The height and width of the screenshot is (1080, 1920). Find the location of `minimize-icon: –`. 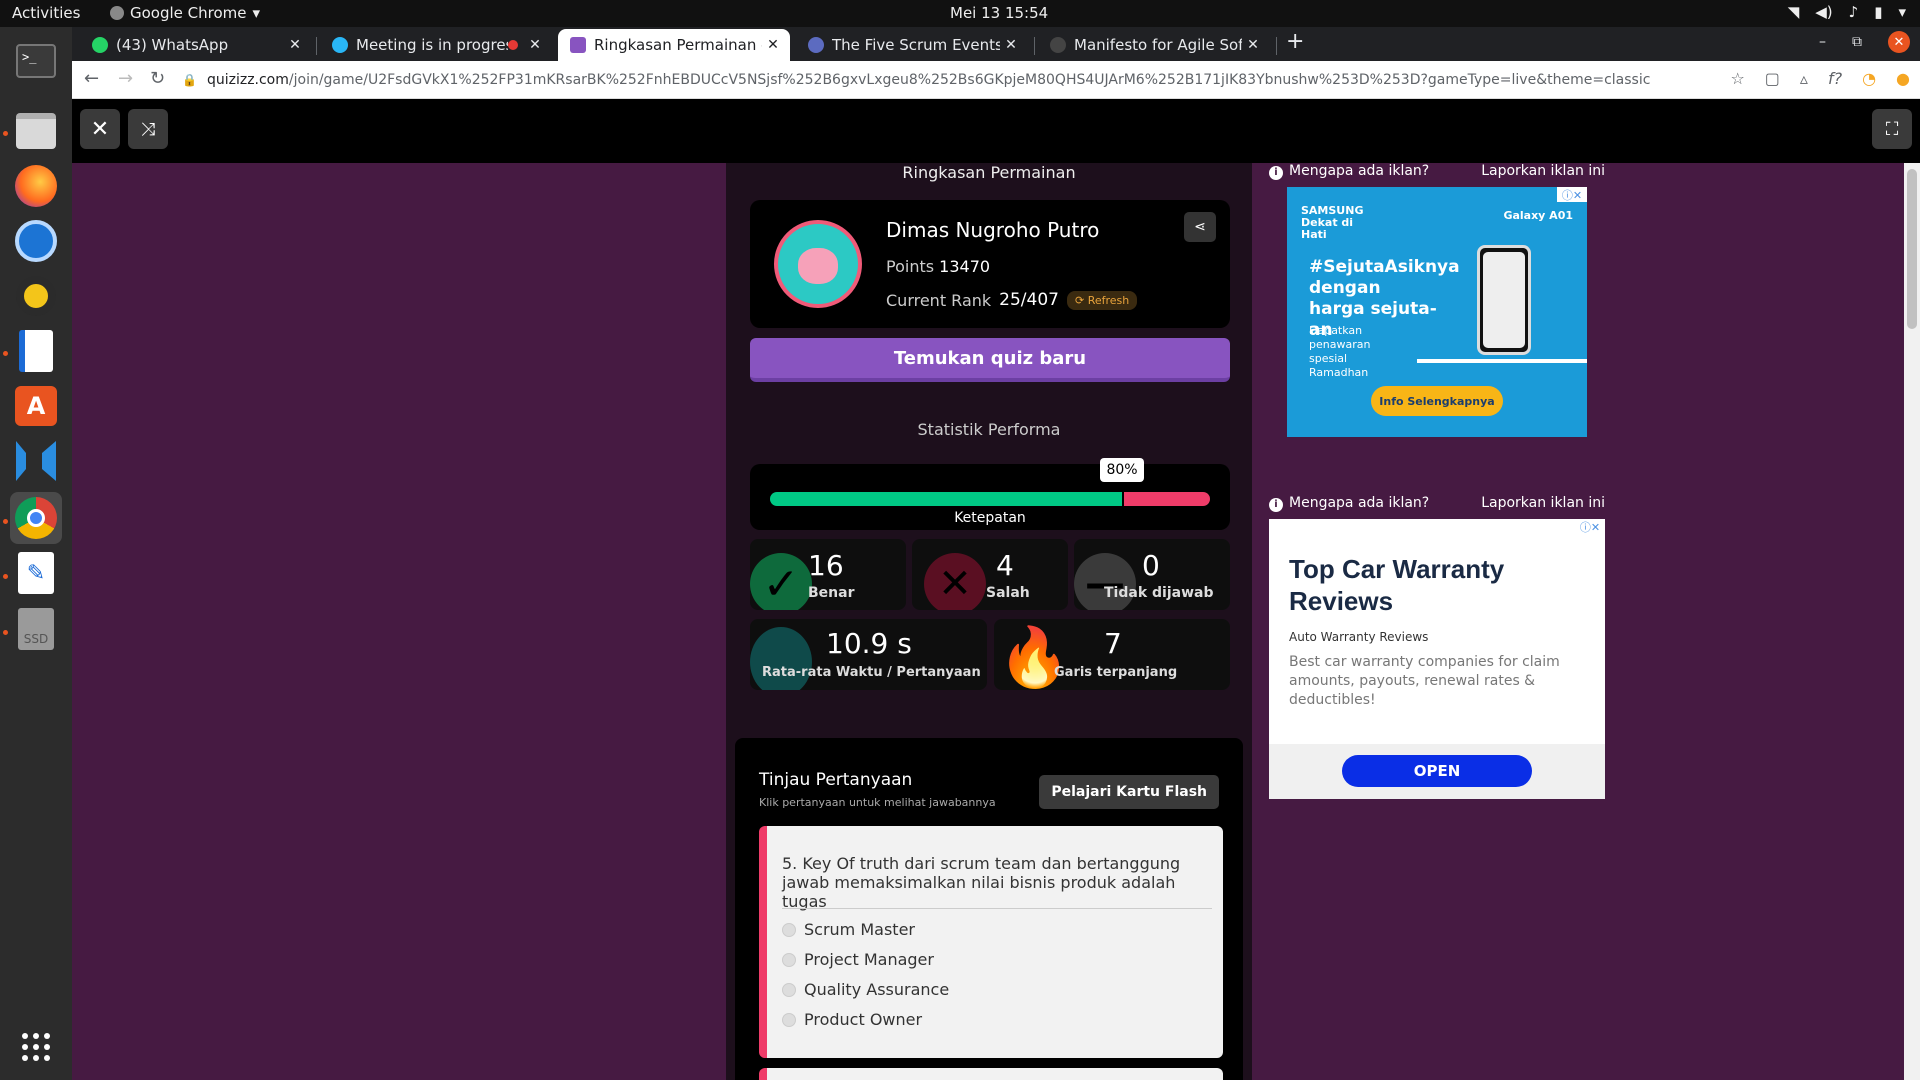

minimize-icon: – is located at coordinates (1822, 42).